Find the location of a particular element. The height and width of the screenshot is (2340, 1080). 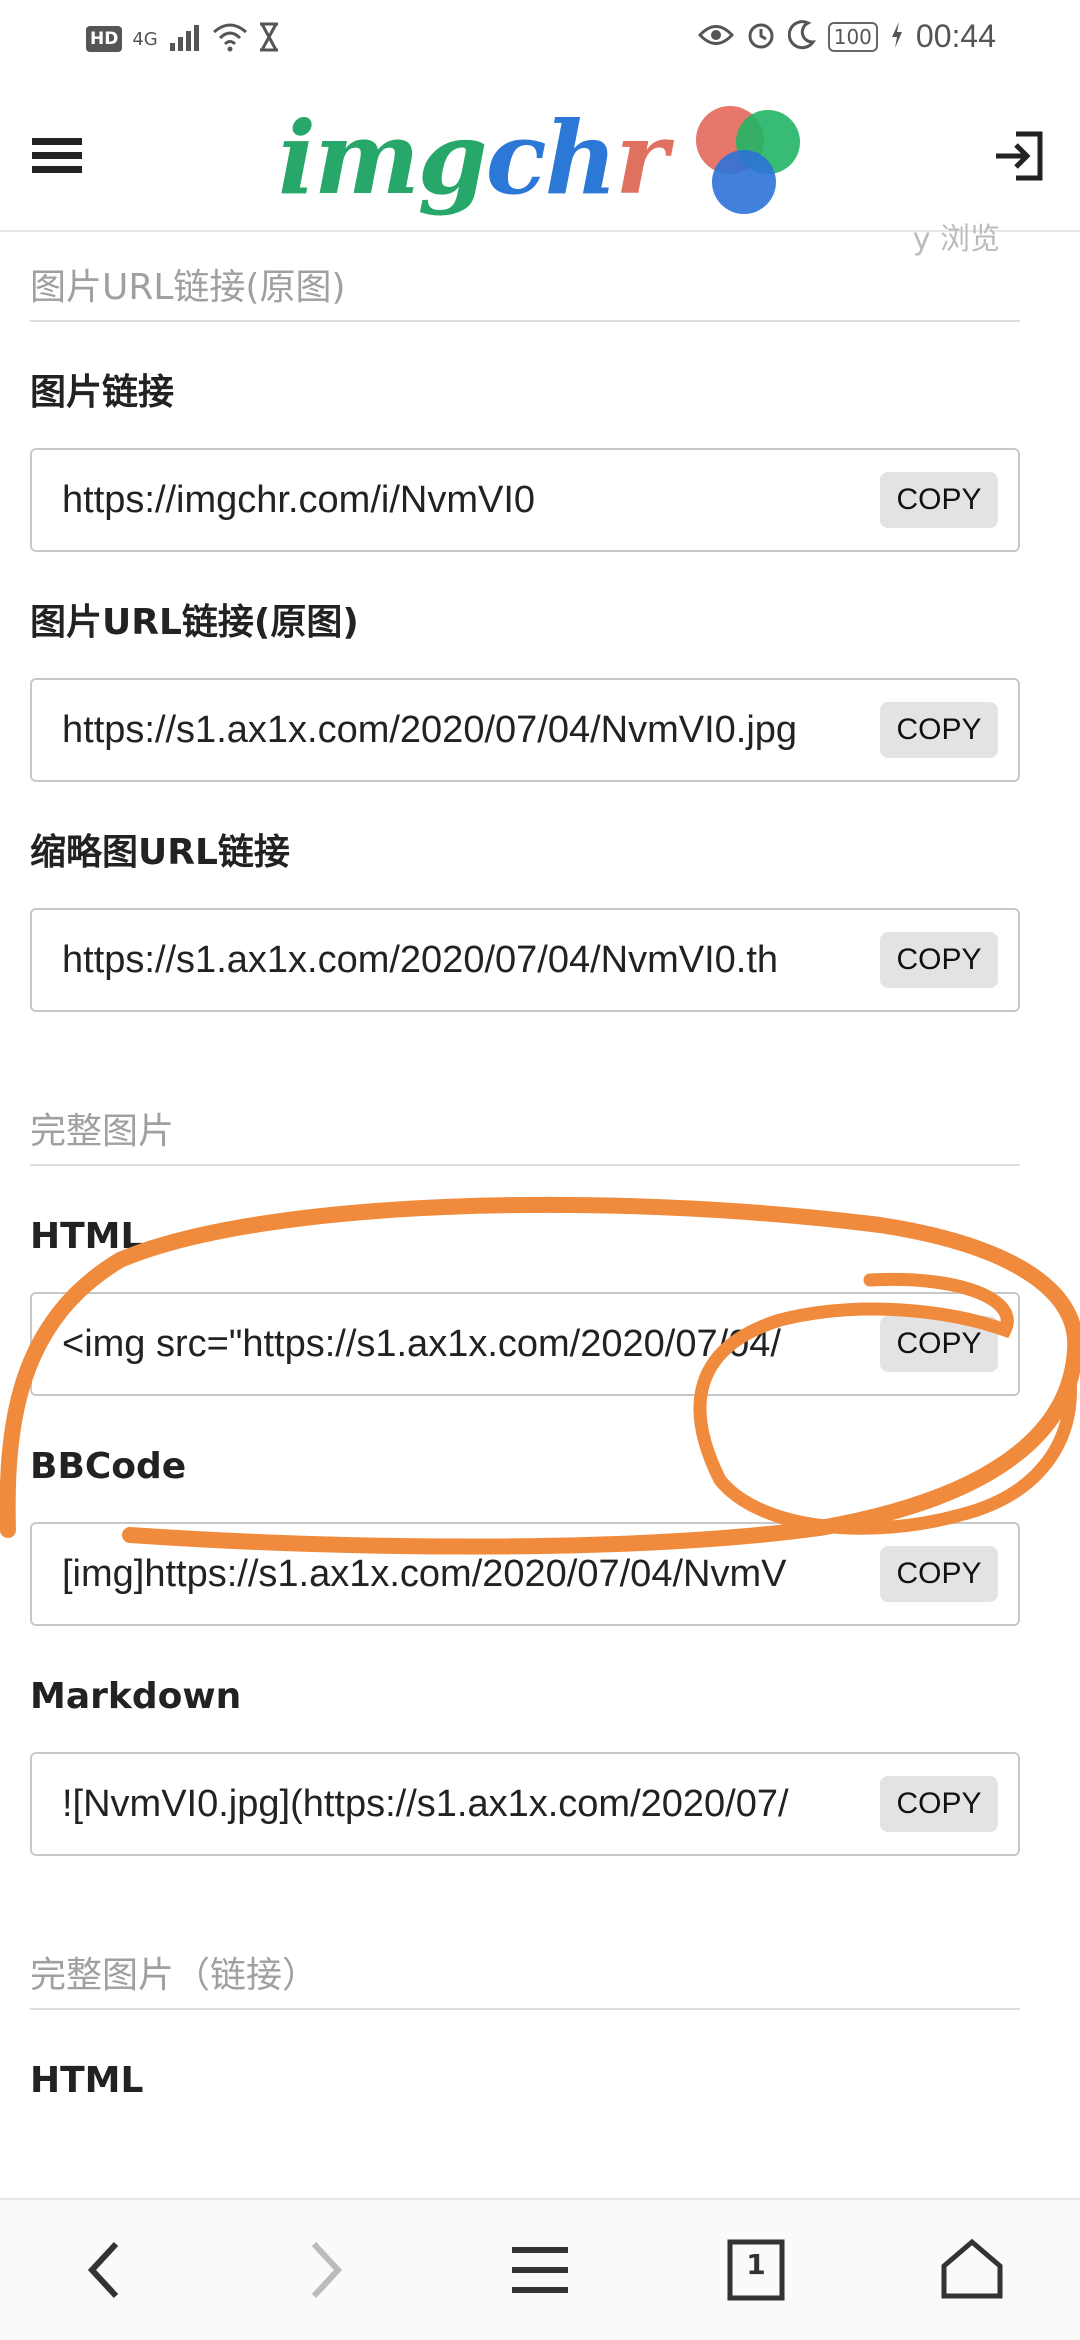

network-type: 4G is located at coordinates (145, 39).